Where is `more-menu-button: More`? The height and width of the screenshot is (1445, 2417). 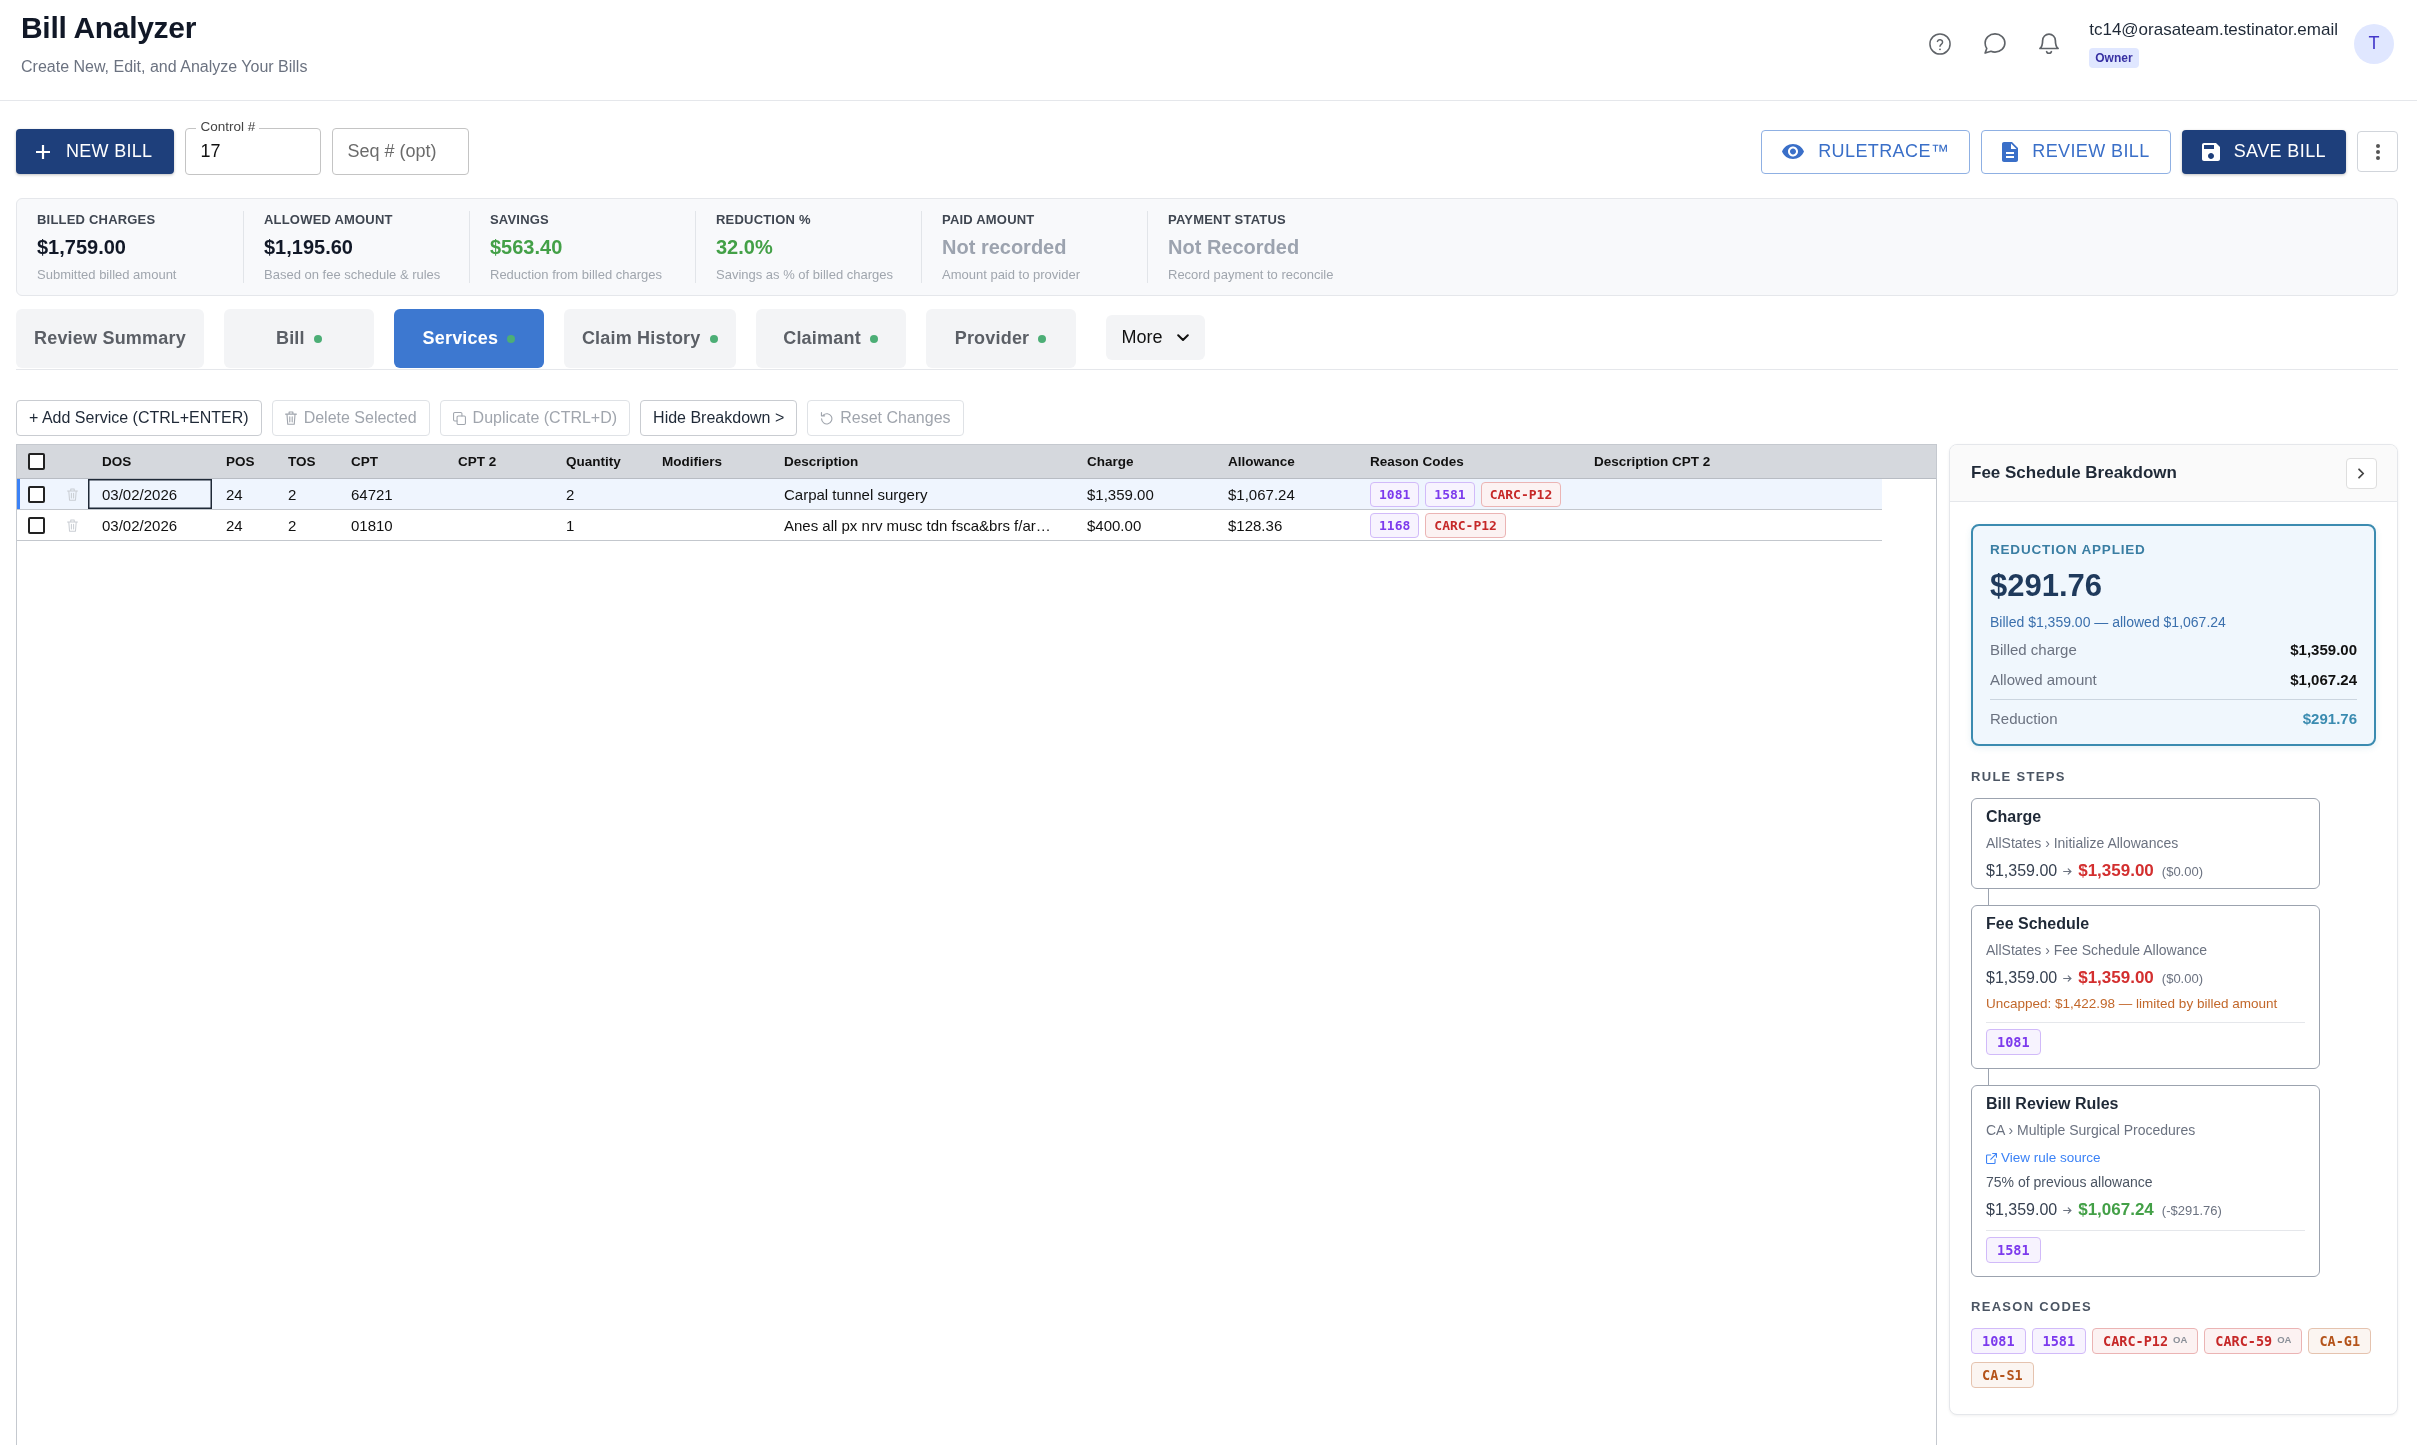 more-menu-button: More is located at coordinates (1155, 337).